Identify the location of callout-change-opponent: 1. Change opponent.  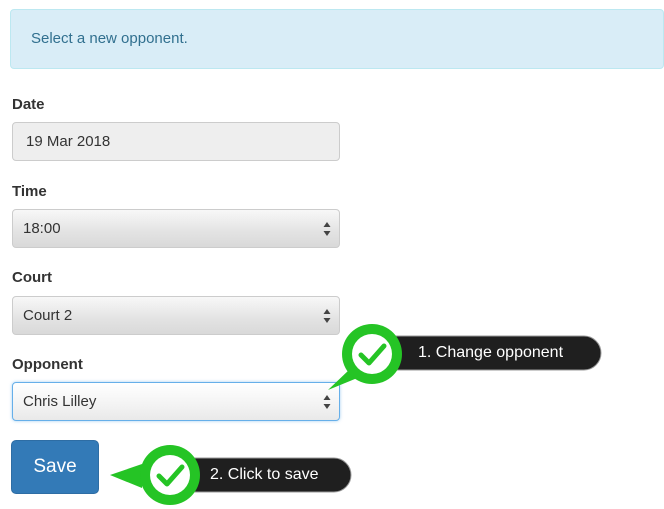
(462, 358).